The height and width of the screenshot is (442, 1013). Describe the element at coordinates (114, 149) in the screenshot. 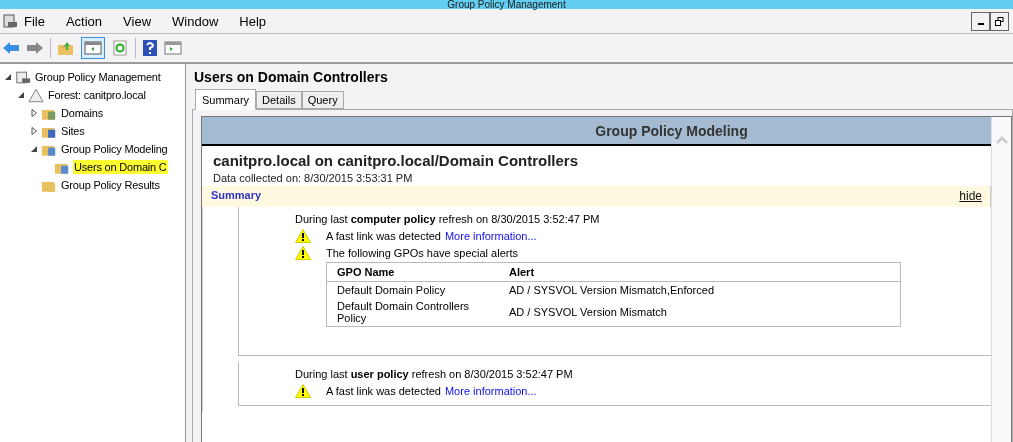

I see `tree-item: Group Policy Modeling` at that location.